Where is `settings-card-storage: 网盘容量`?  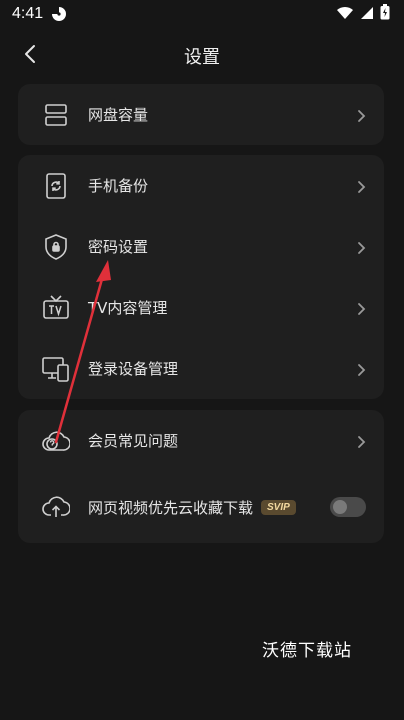 settings-card-storage: 网盘容量 is located at coordinates (201, 114).